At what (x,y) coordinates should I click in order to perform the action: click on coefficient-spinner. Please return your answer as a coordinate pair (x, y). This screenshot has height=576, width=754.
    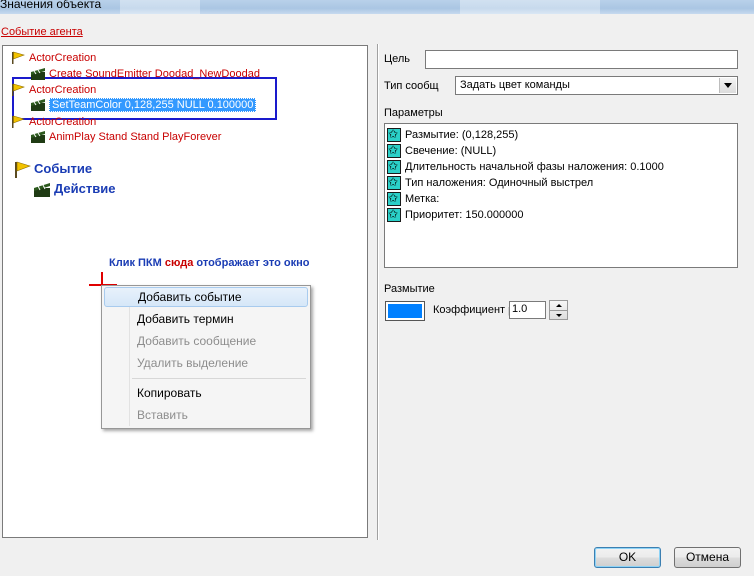
    Looking at the image, I should click on (558, 310).